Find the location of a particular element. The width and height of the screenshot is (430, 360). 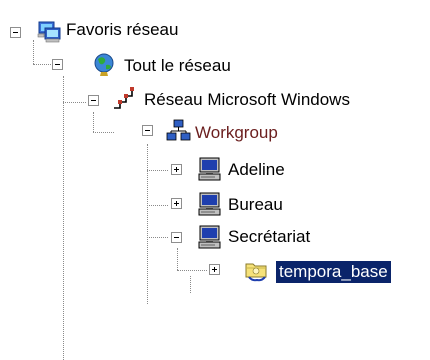

workgroup-icon is located at coordinates (179, 131).